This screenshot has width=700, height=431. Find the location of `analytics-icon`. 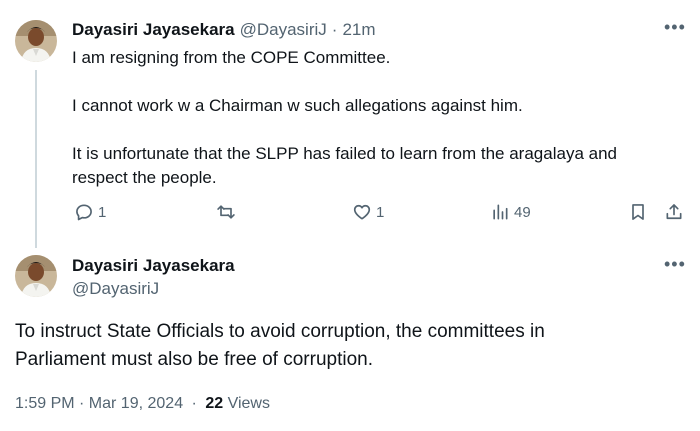

analytics-icon is located at coordinates (500, 212).